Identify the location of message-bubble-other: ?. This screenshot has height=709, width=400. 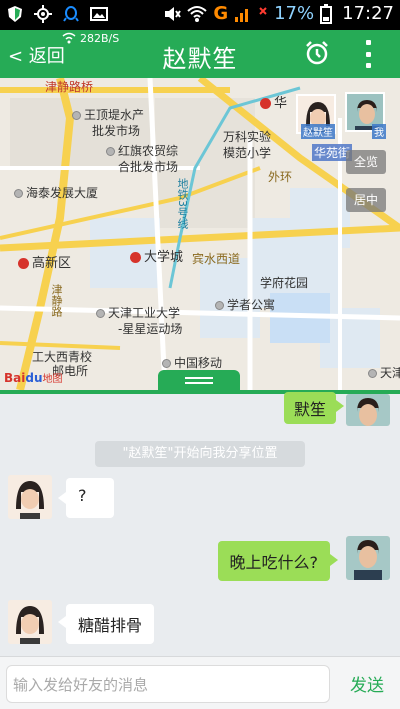
(90, 498).